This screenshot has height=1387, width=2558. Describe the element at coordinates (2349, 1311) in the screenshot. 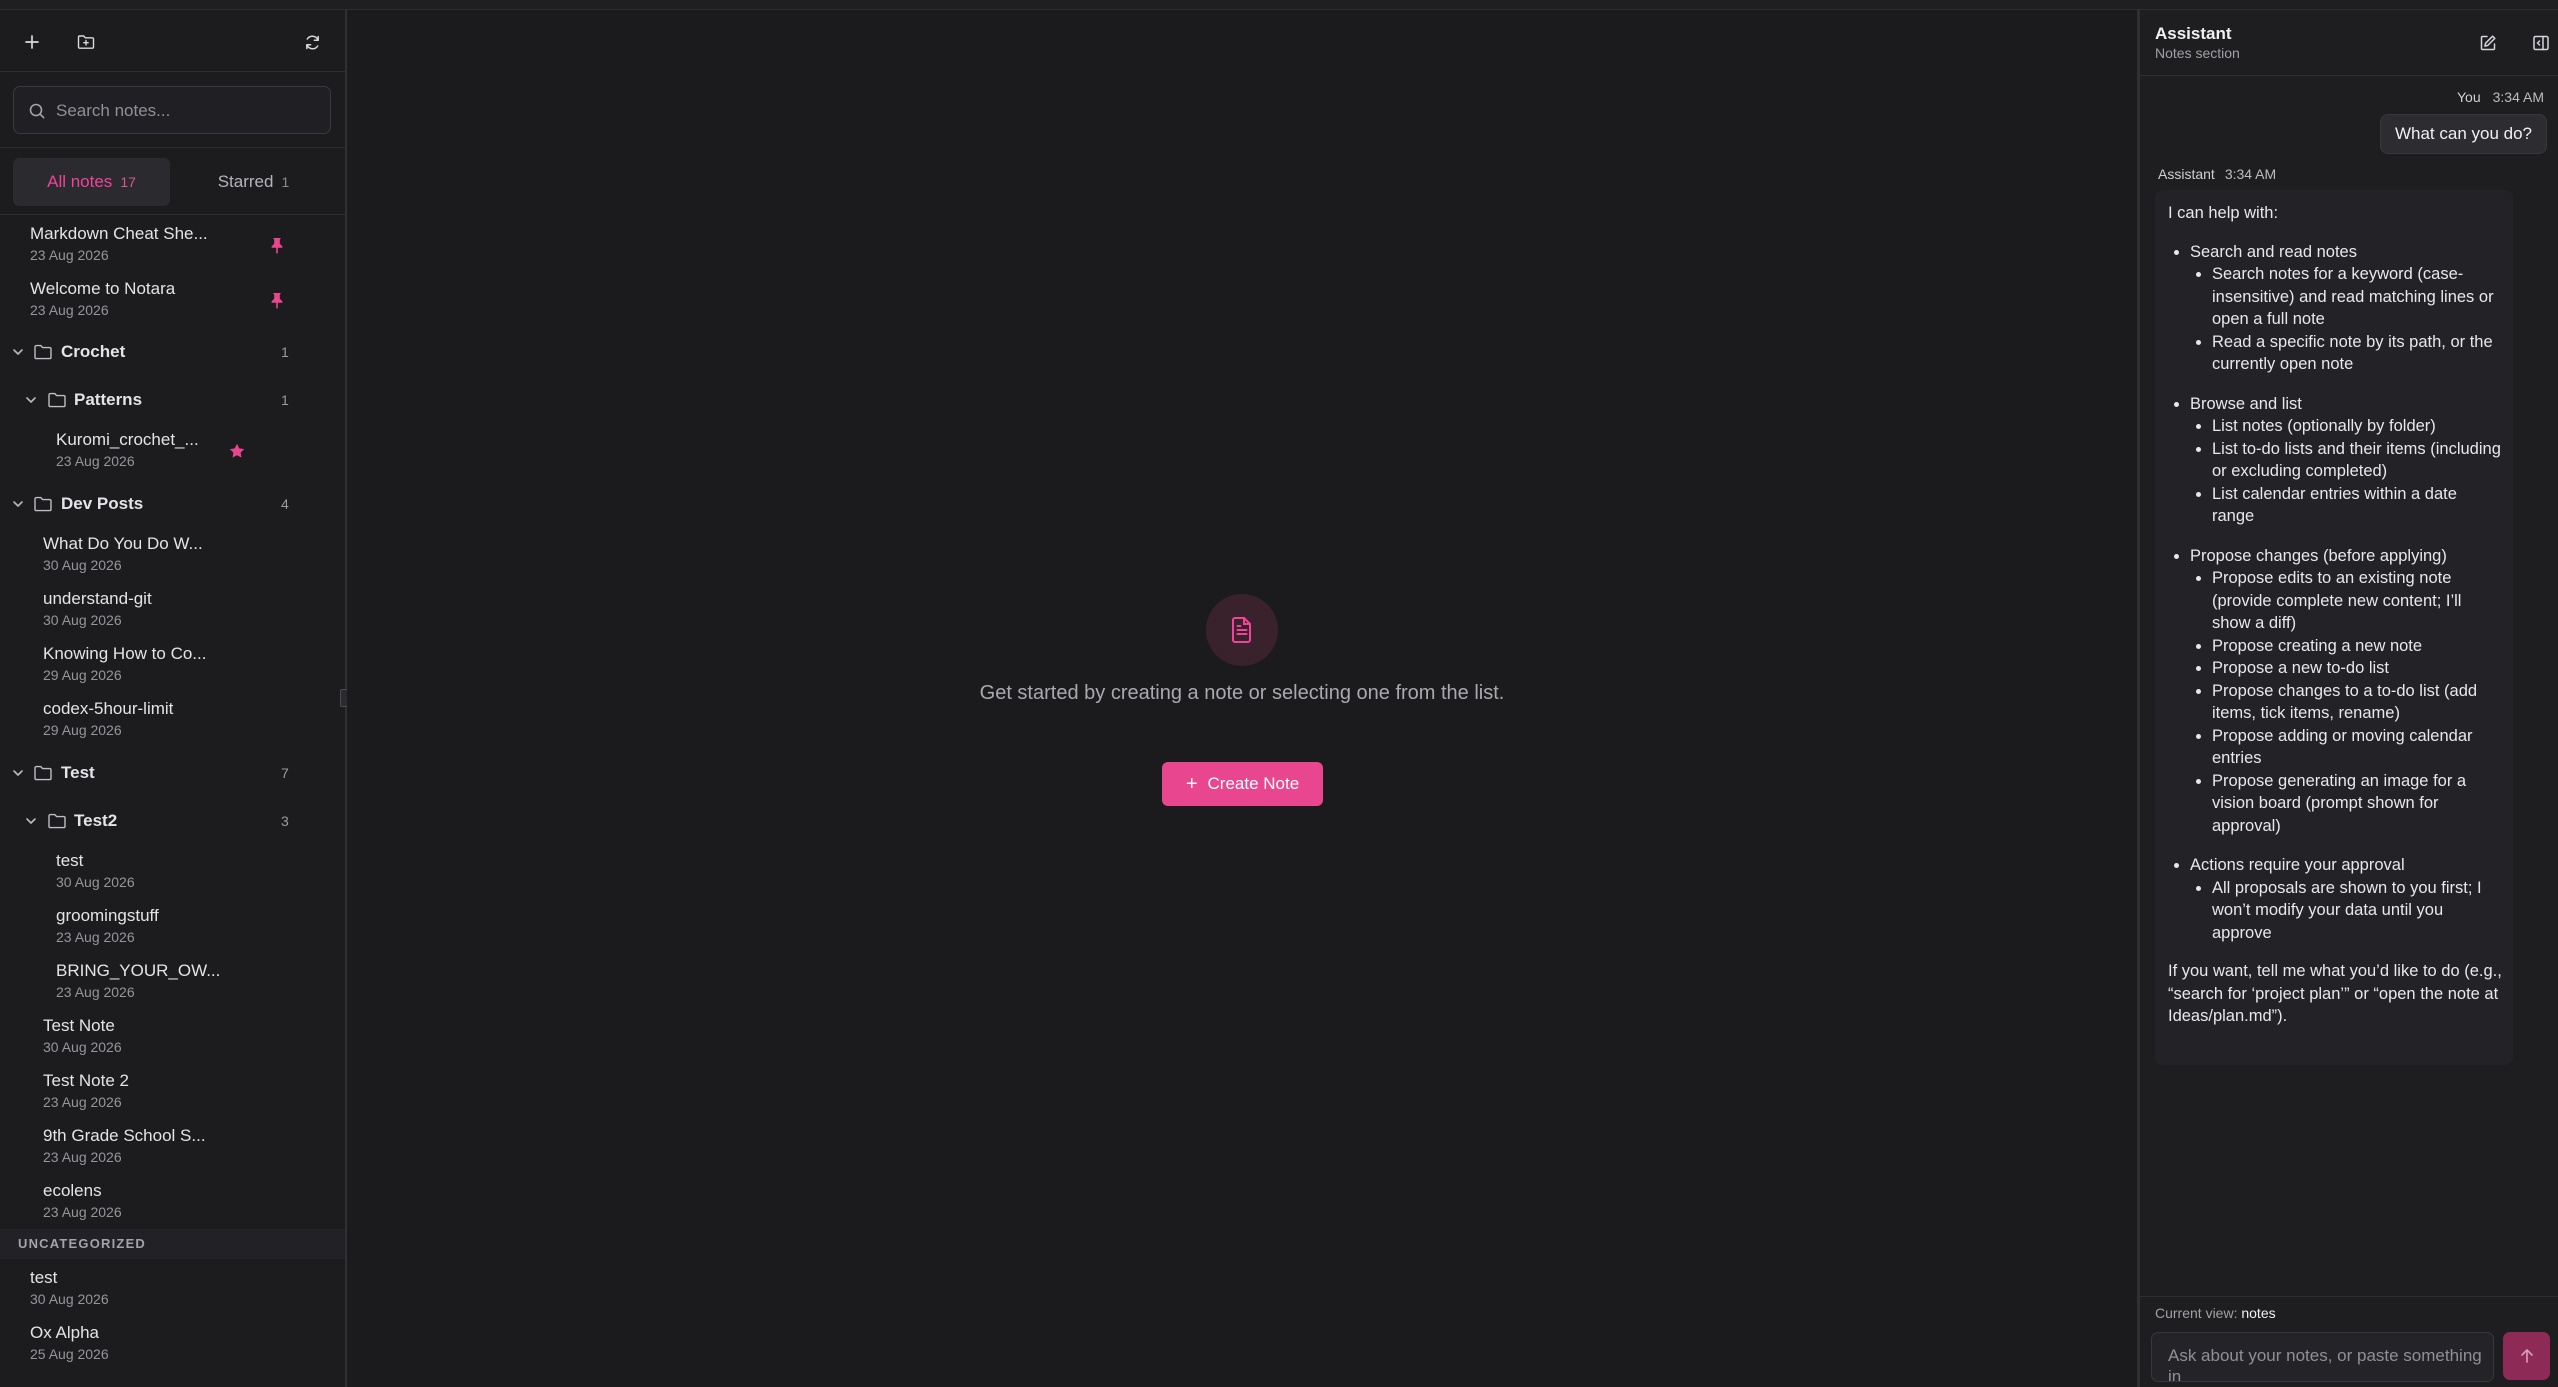

I see `current-view-bar: Current view: notes` at that location.